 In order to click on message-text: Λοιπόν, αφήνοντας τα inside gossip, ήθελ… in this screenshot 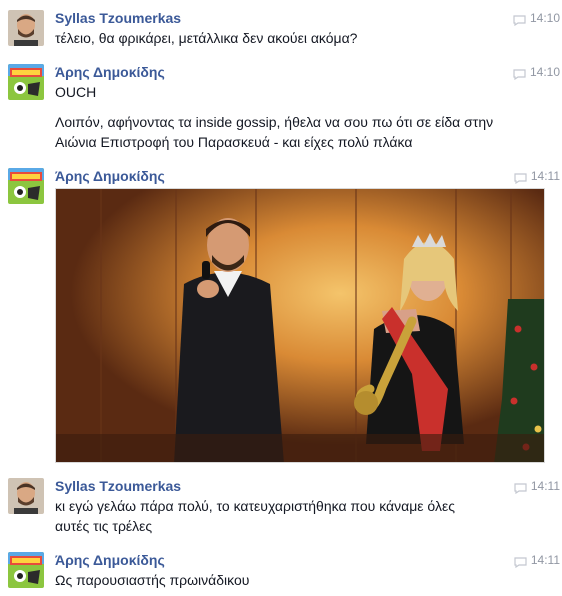, I will do `click(274, 122)`.